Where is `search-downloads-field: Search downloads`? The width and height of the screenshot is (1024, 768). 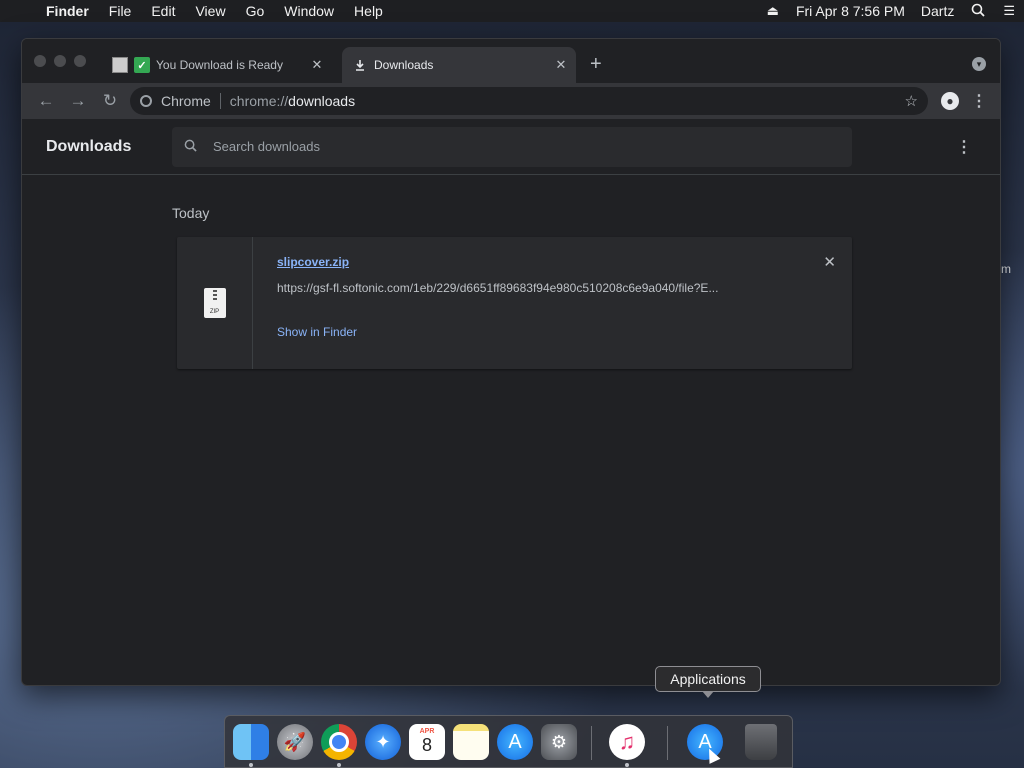 search-downloads-field: Search downloads is located at coordinates (512, 146).